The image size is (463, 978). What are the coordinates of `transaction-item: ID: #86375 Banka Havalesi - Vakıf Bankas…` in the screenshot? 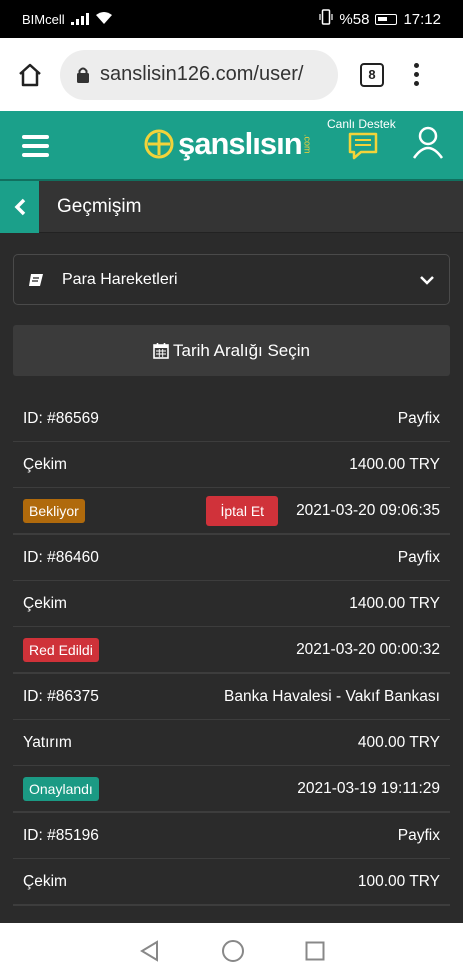 It's located at (231, 743).